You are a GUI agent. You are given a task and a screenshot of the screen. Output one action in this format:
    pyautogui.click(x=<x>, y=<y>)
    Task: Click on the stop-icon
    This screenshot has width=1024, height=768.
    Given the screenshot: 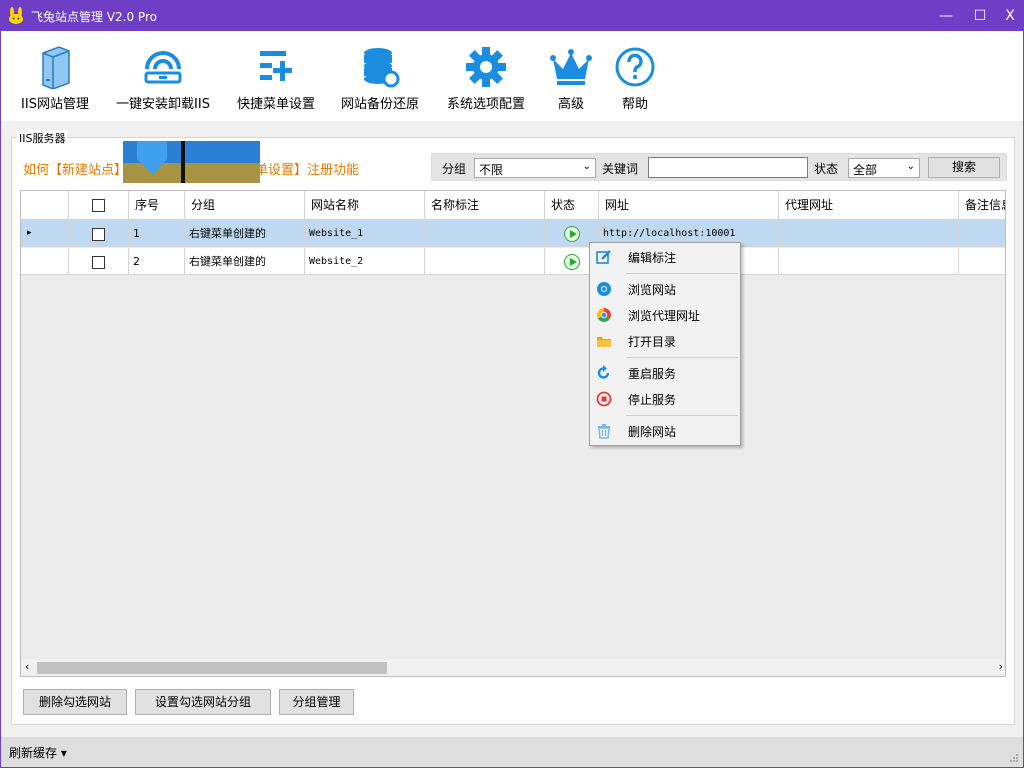 What is the action you would take?
    pyautogui.click(x=604, y=399)
    